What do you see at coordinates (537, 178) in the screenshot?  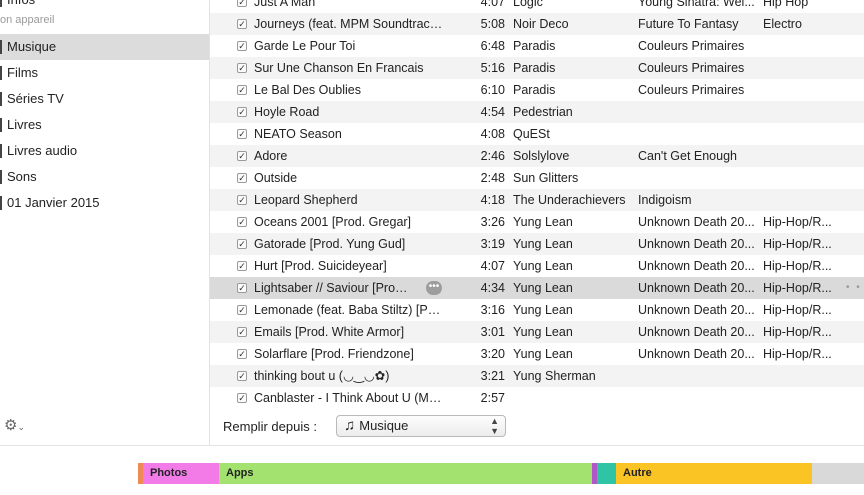 I see `track-row: ✓ Outside 2:48 Sun Glitters` at bounding box center [537, 178].